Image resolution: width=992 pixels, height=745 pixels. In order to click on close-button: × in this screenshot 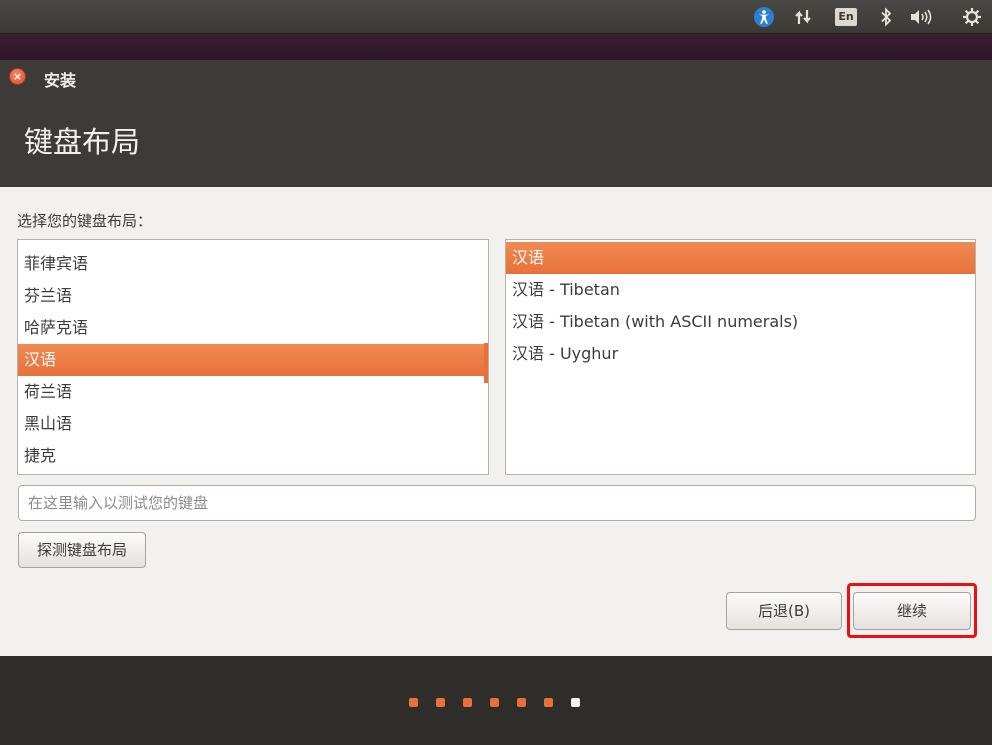, I will do `click(17, 76)`.